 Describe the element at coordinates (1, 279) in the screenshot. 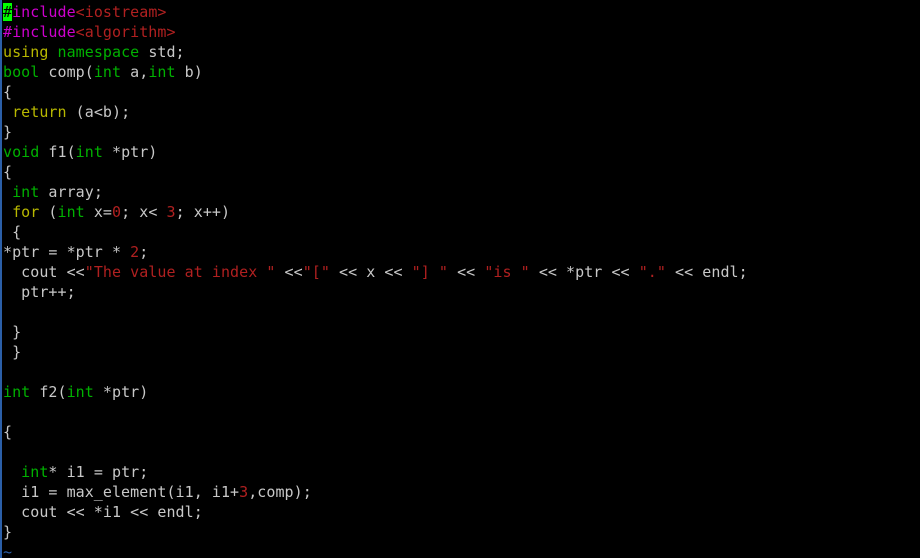

I see `terminal-left-border` at that location.